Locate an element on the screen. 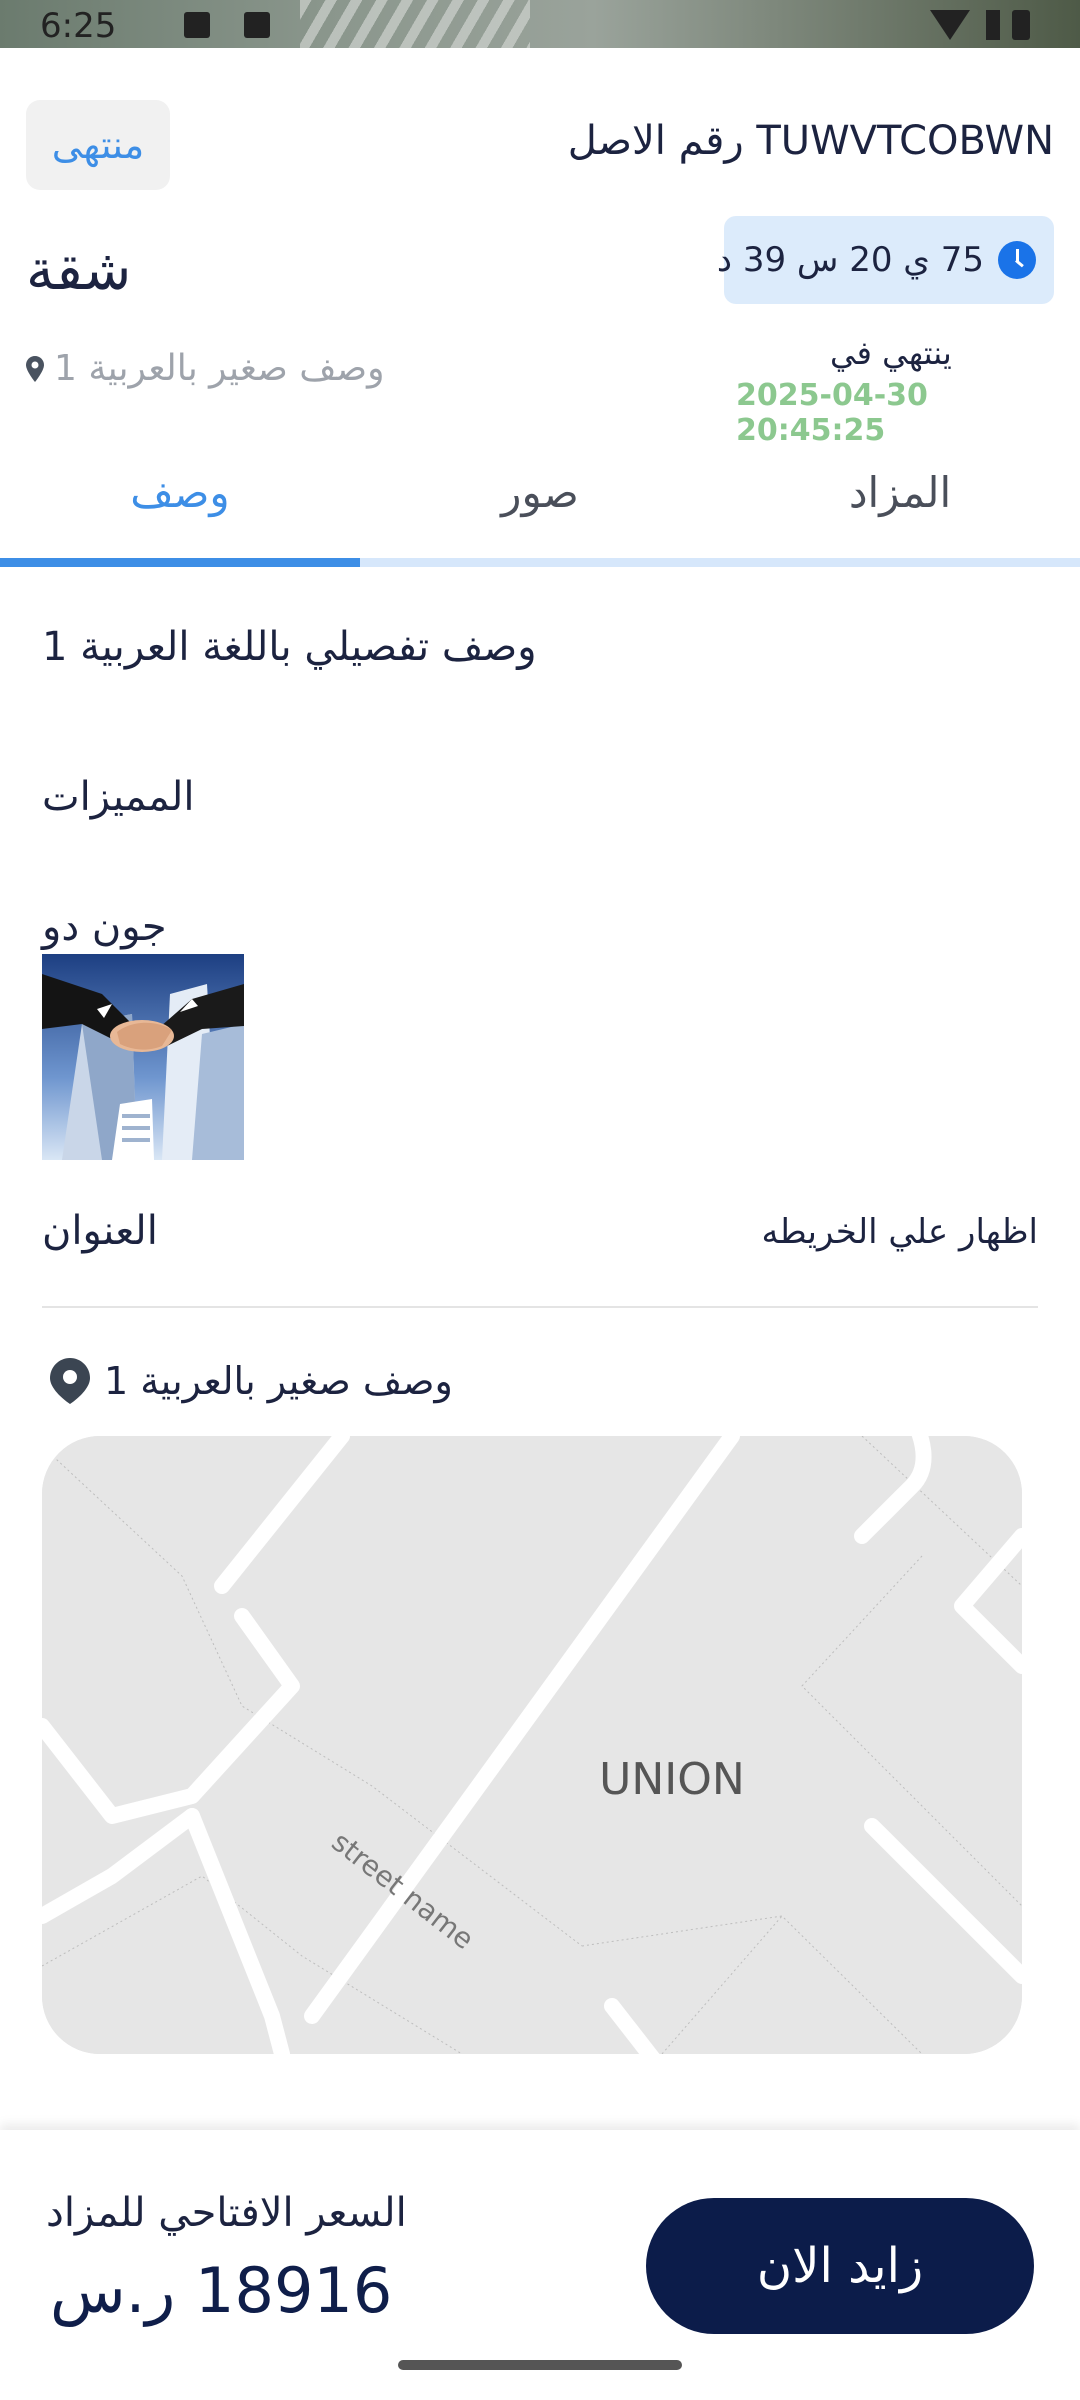  map-area-label: UNION is located at coordinates (672, 1779).